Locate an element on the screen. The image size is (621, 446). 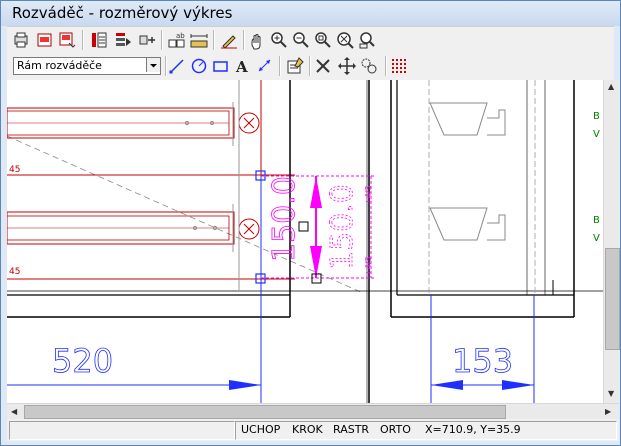
status-bar: UCHOP KROK RASTR ORTO X=710.9, Y=35.9 is located at coordinates (313, 430).